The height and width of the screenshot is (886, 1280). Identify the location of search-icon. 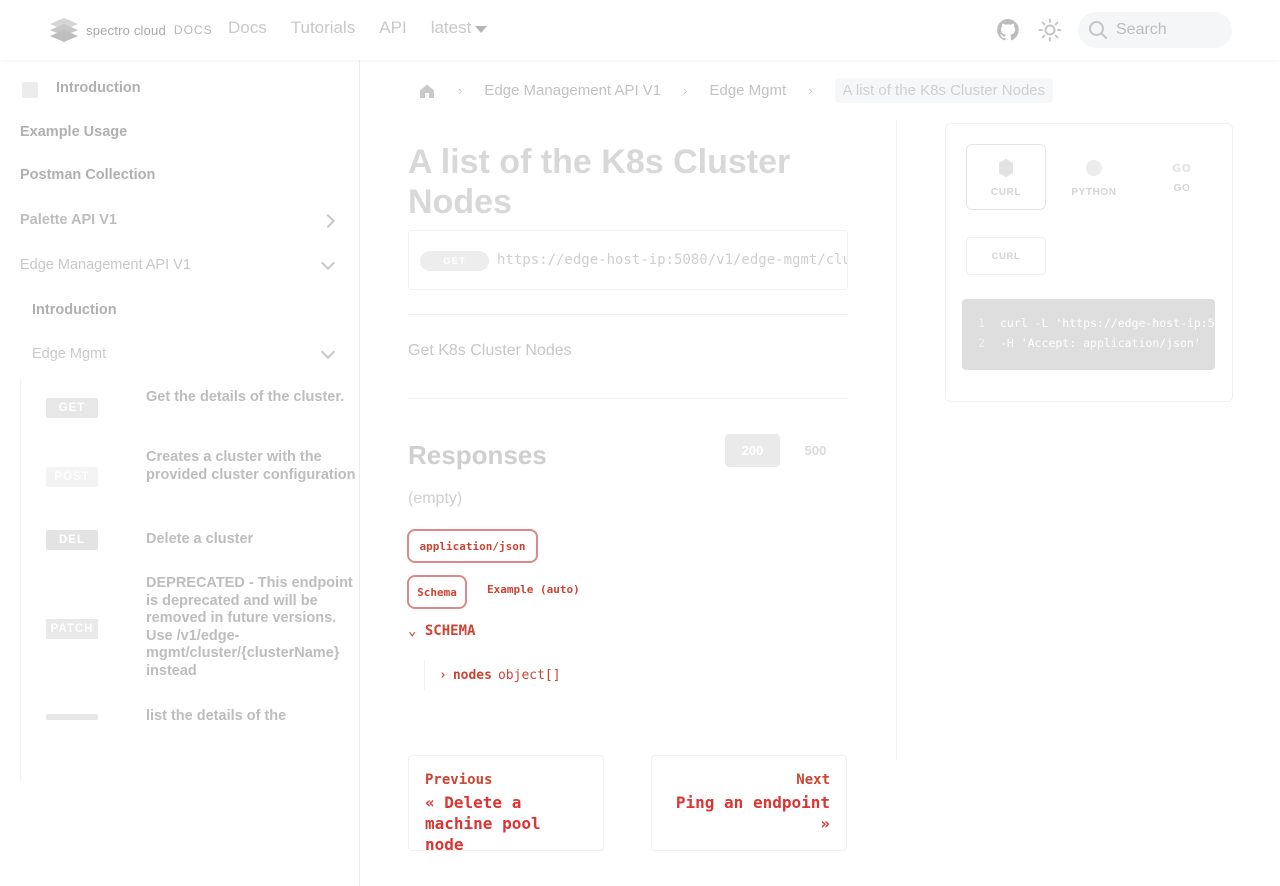
(1098, 30).